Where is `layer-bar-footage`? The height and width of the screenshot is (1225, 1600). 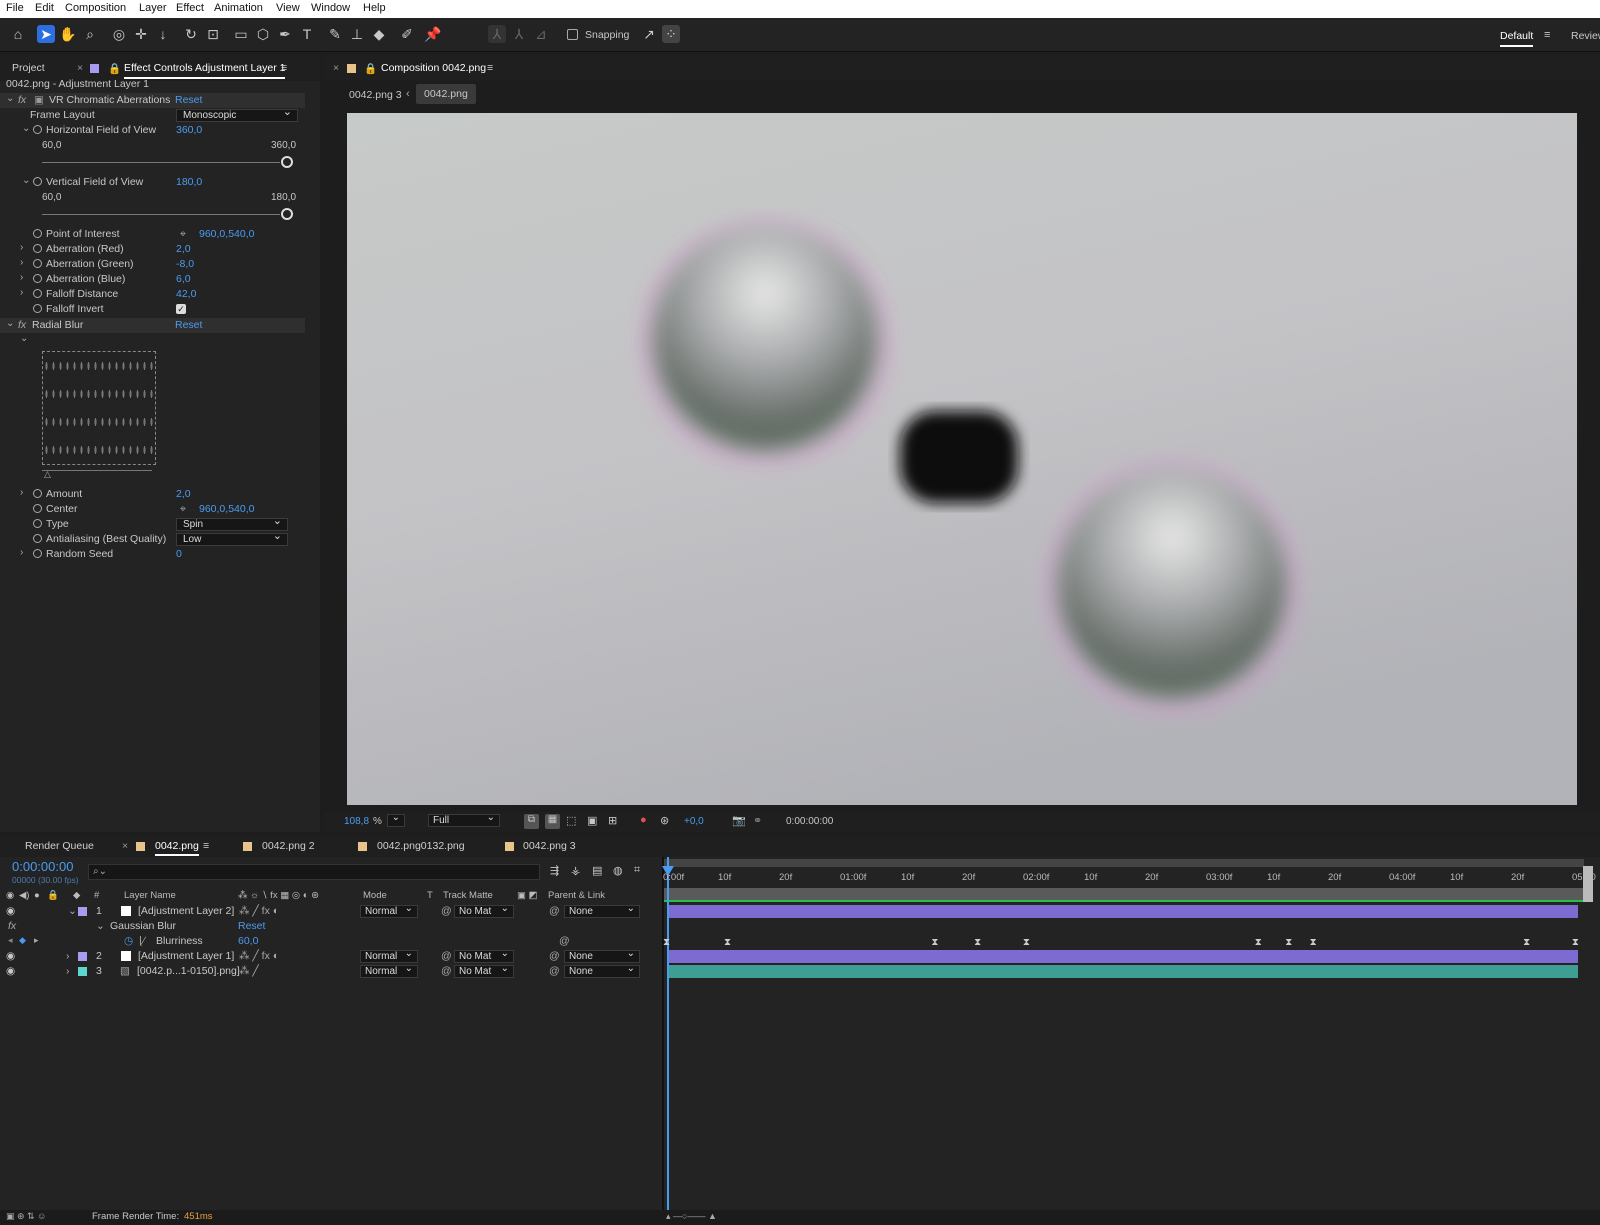
layer-bar-footage is located at coordinates (1123, 971).